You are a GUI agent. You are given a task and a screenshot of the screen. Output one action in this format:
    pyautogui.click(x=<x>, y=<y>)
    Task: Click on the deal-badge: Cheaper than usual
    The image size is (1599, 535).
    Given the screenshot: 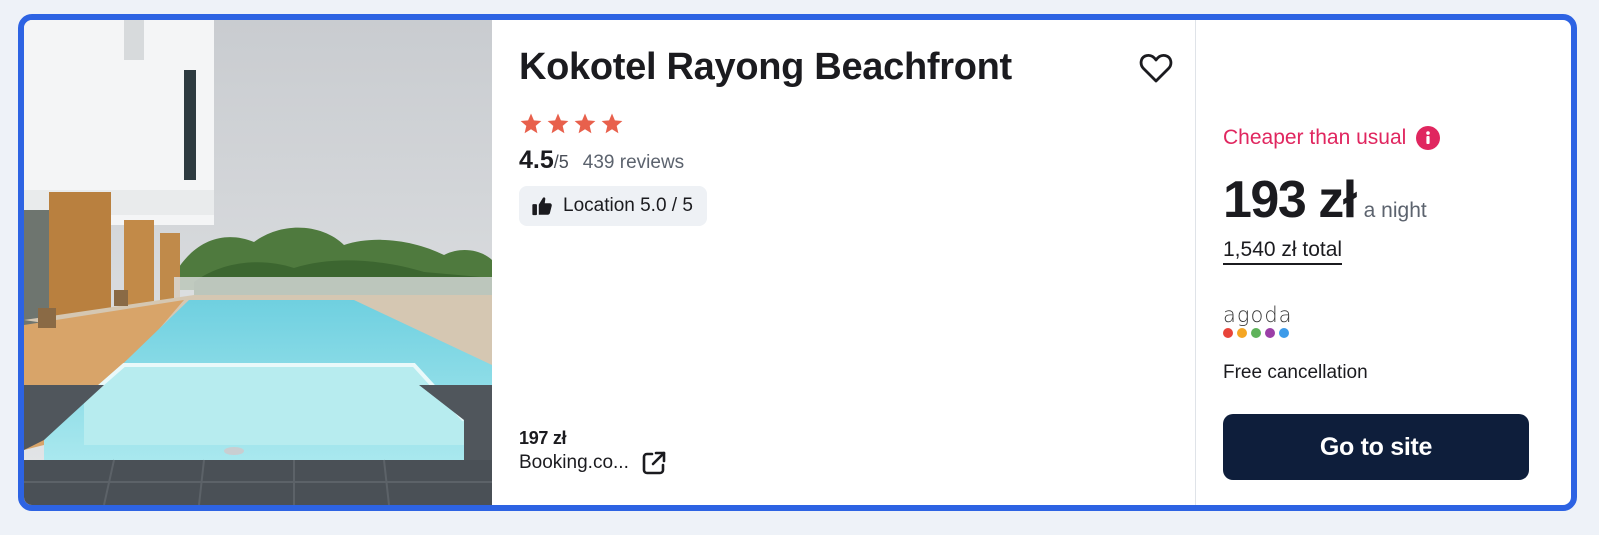 What is the action you would take?
    pyautogui.click(x=1332, y=138)
    